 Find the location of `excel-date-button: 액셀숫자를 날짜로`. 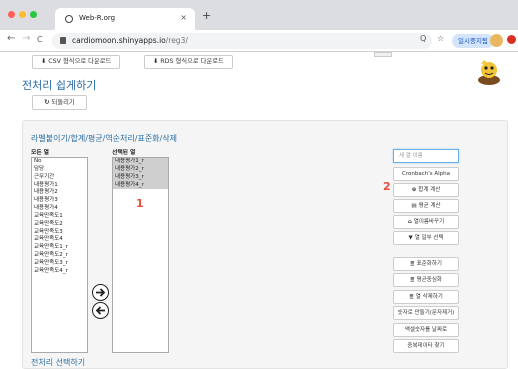

excel-date-button: 액셀숫자를 날짜로 is located at coordinates (426, 330).